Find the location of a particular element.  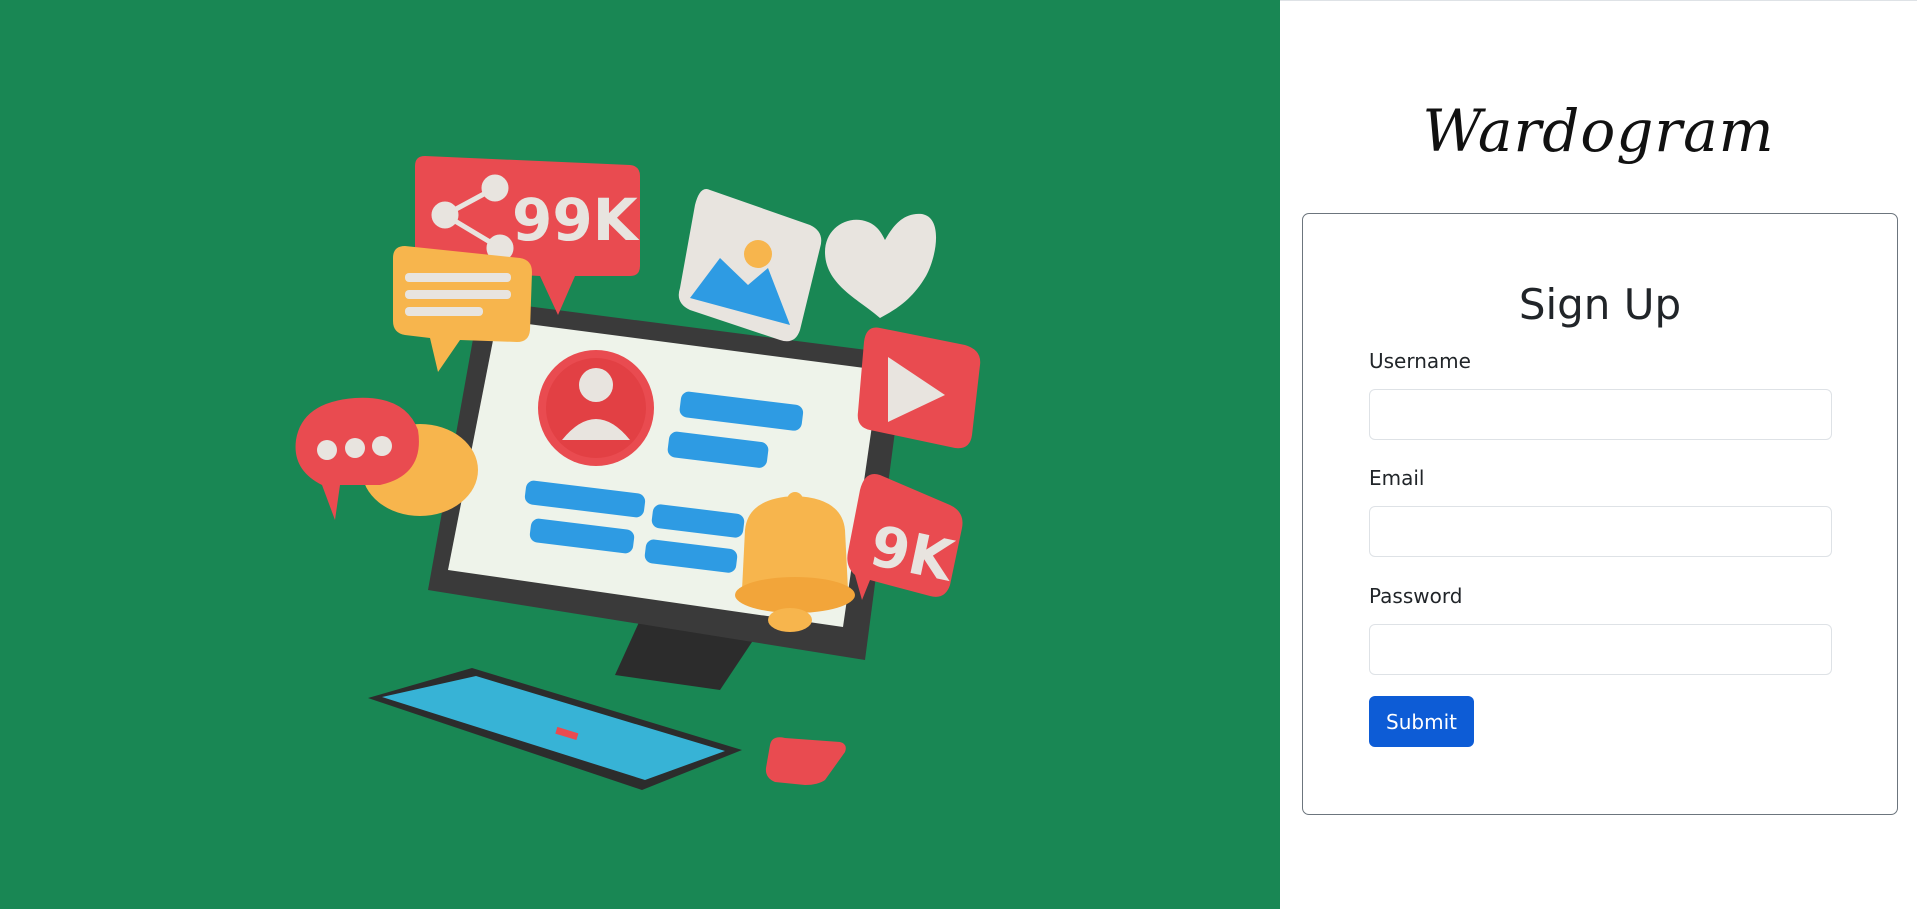

heart-icon is located at coordinates (881, 265).